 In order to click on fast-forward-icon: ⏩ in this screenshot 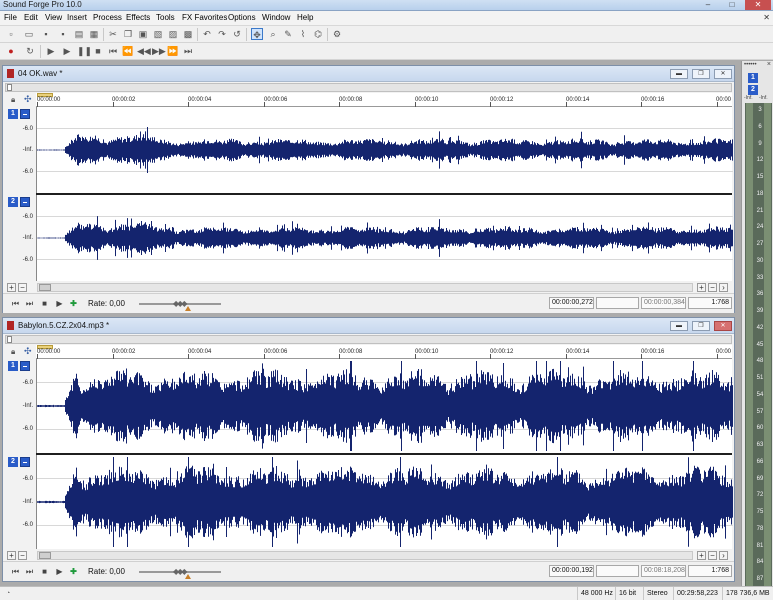, I will do `click(173, 51)`.